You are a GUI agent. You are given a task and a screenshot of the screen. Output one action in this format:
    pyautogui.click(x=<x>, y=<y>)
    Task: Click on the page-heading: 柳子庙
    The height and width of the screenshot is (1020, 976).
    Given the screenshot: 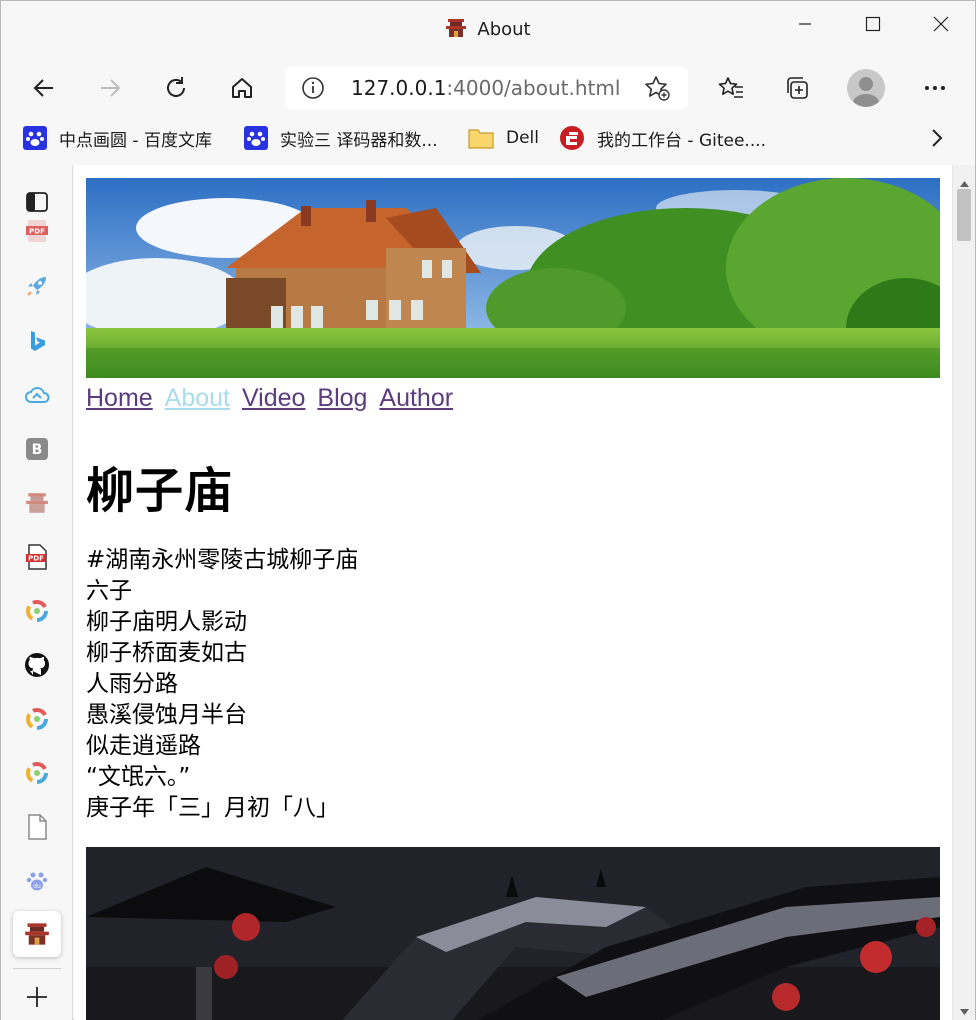 What is the action you would take?
    pyautogui.click(x=160, y=491)
    